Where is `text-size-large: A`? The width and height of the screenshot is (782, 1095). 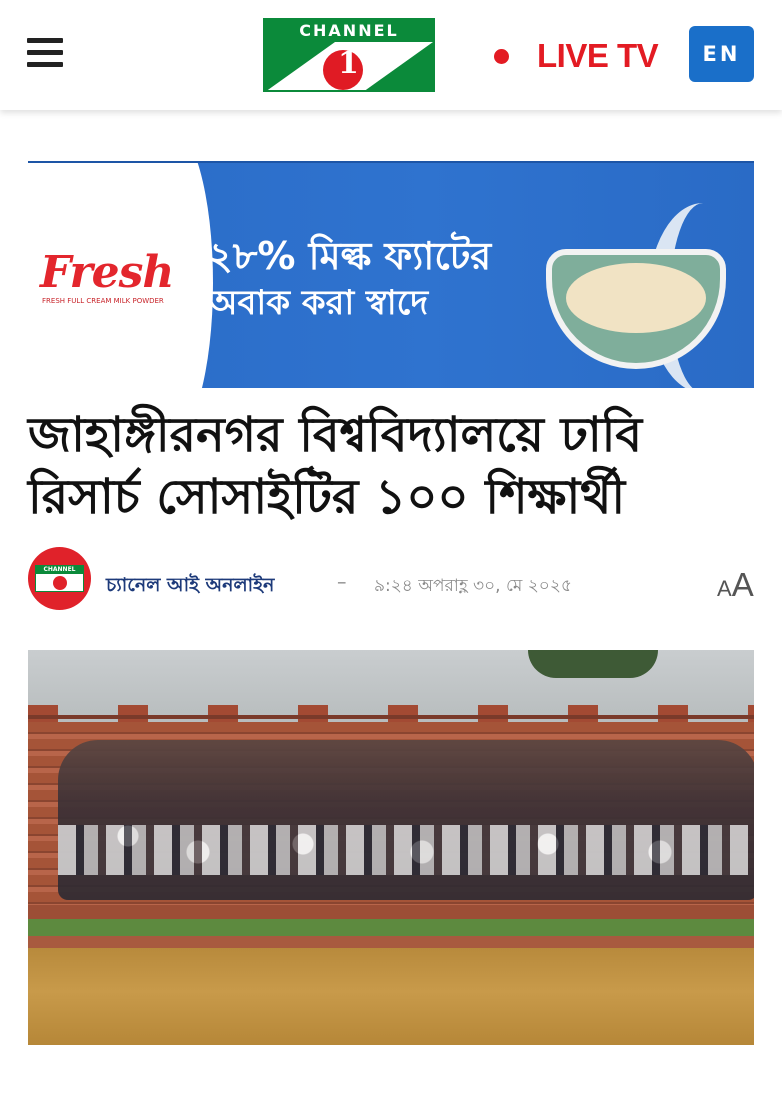
text-size-large: A is located at coordinates (742, 584).